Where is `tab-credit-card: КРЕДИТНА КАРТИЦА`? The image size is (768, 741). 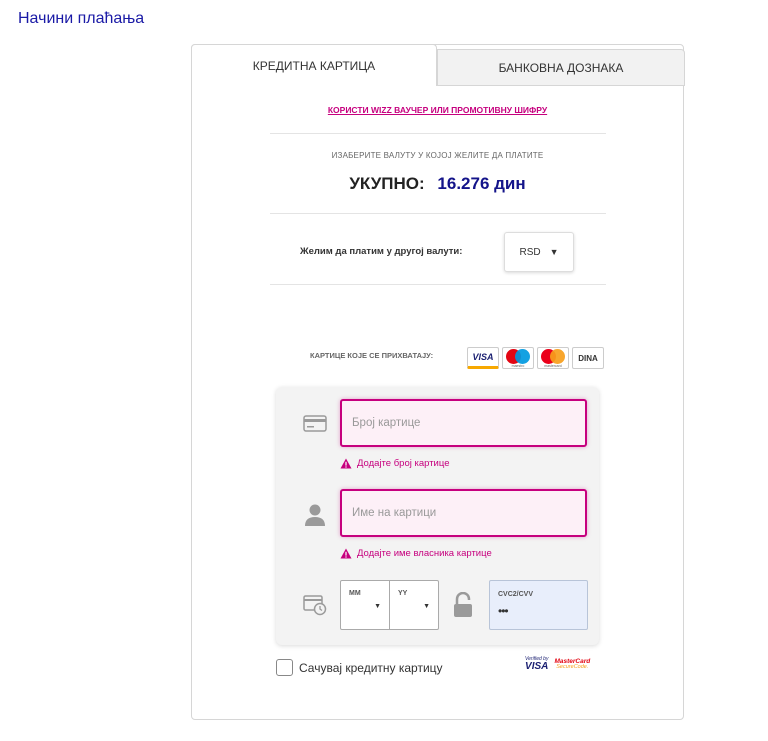
tab-credit-card: КРЕДИТНА КАРТИЦА is located at coordinates (314, 65).